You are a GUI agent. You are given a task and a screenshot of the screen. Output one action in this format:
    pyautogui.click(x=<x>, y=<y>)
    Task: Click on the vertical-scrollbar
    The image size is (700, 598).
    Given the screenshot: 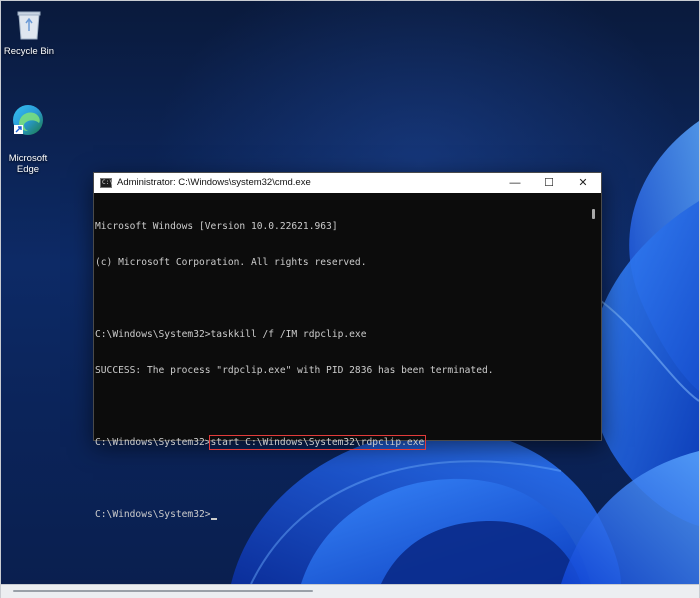 What is the action you would take?
    pyautogui.click(x=594, y=316)
    